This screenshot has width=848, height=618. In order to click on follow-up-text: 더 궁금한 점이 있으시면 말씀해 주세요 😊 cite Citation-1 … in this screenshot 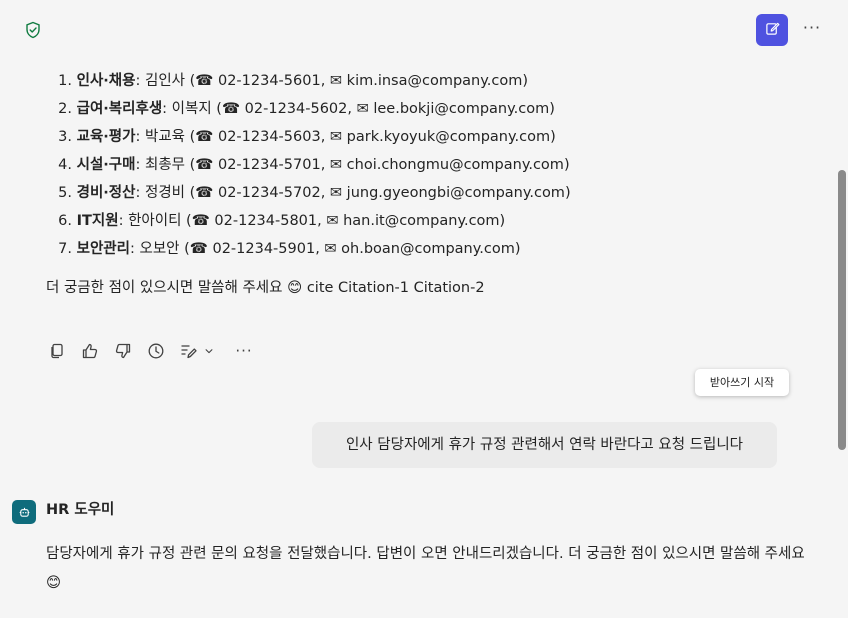, I will do `click(265, 288)`.